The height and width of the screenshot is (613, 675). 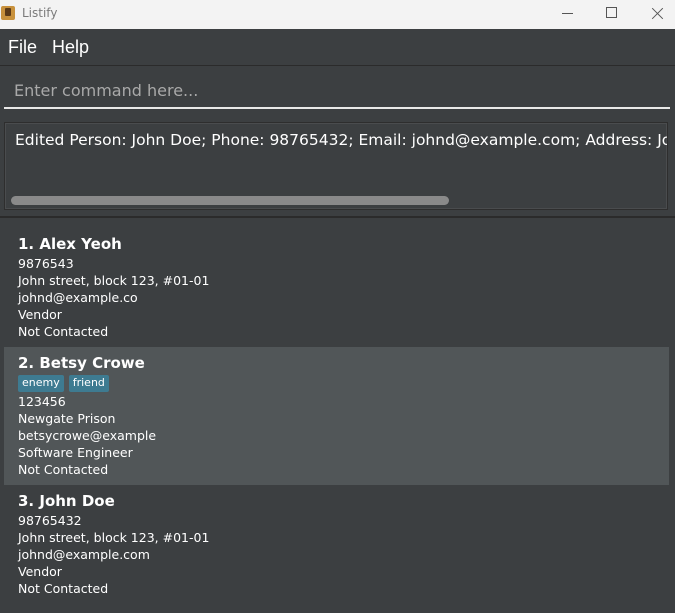 What do you see at coordinates (612, 14) in the screenshot?
I see `maximize-icon` at bounding box center [612, 14].